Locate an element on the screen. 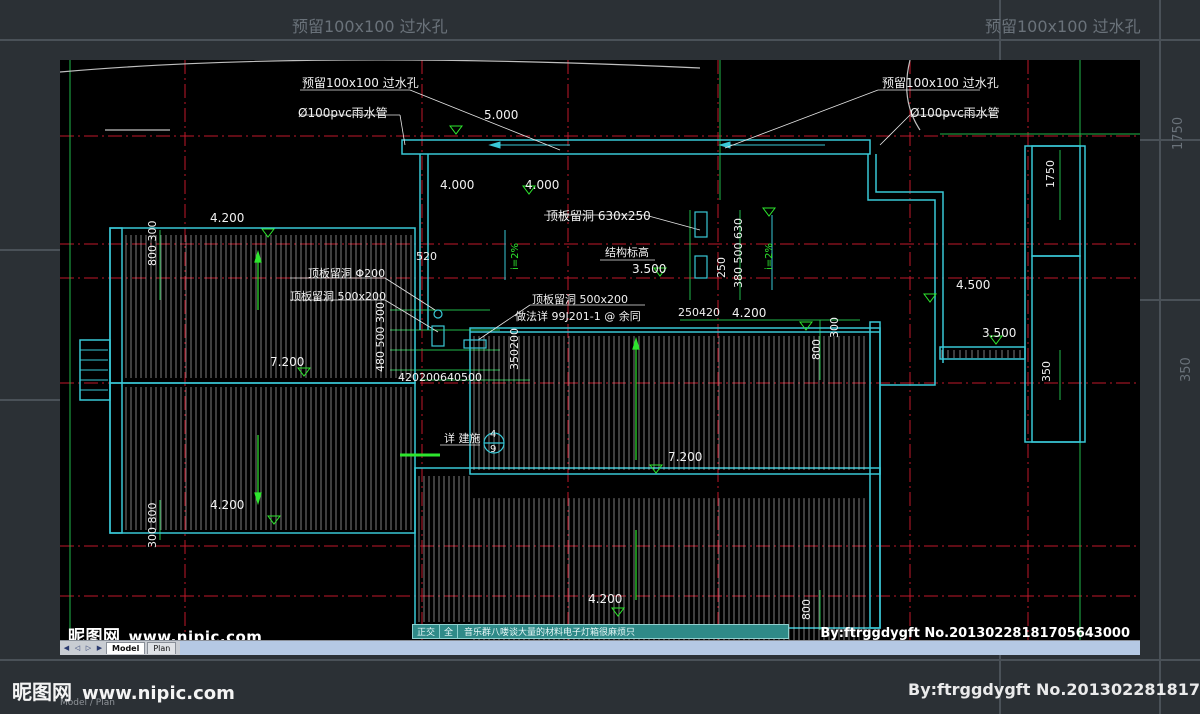 The image size is (1200, 714). dim-350200: 350200 is located at coordinates (514, 349).